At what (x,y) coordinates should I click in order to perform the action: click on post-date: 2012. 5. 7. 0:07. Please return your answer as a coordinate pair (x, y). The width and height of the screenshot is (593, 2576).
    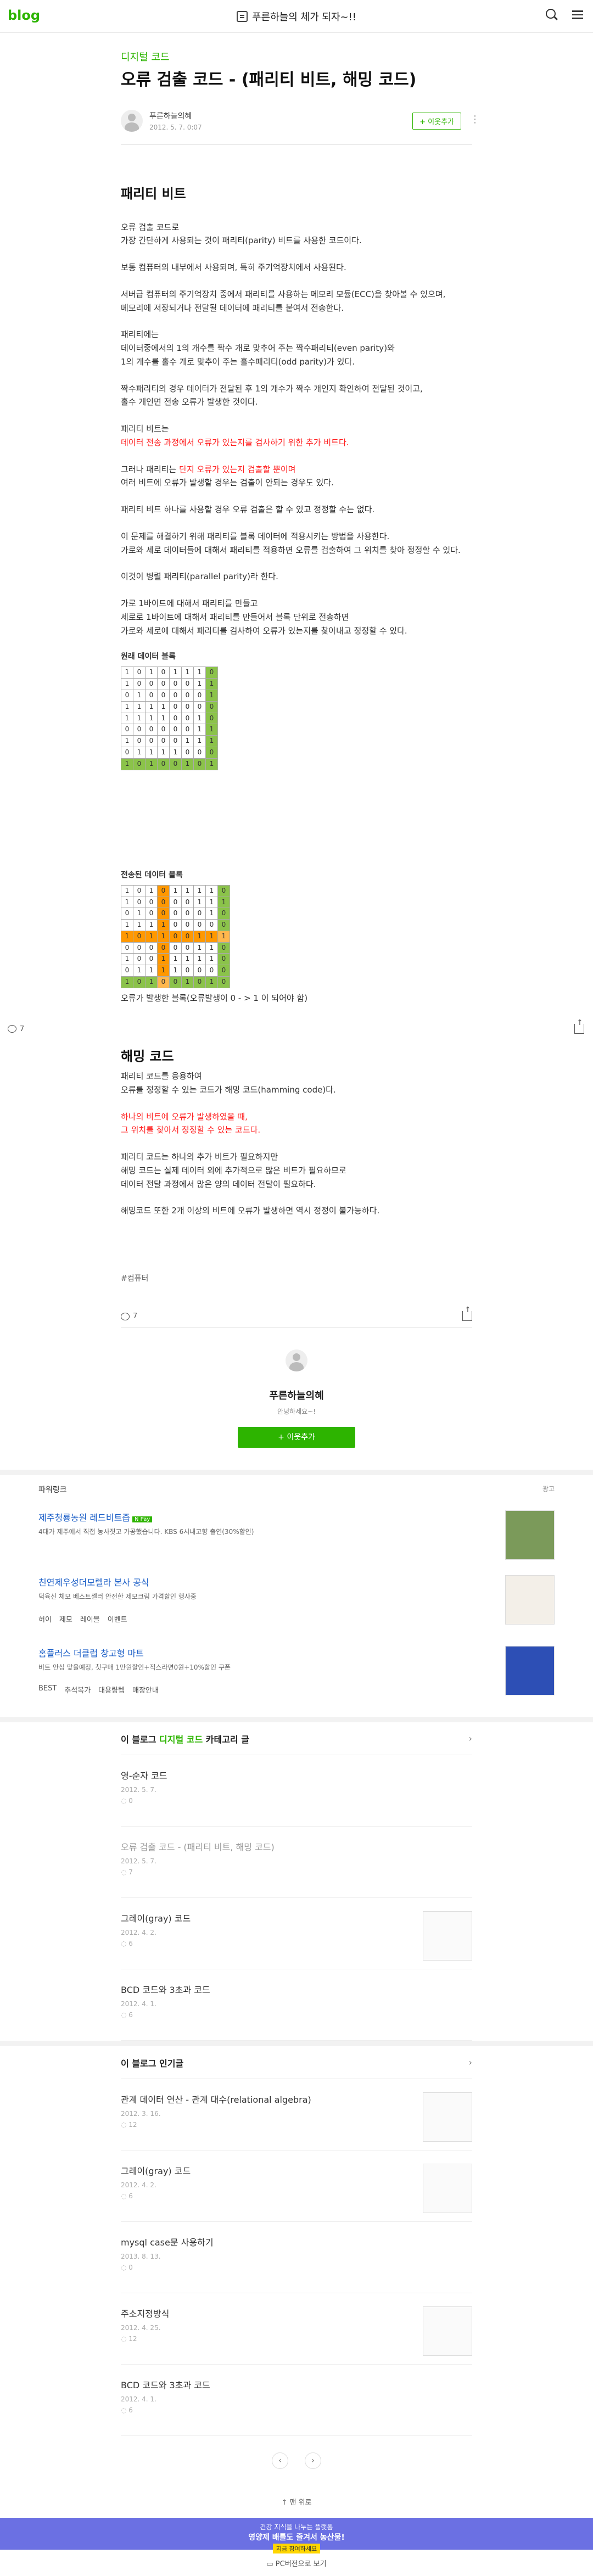
    Looking at the image, I should click on (175, 128).